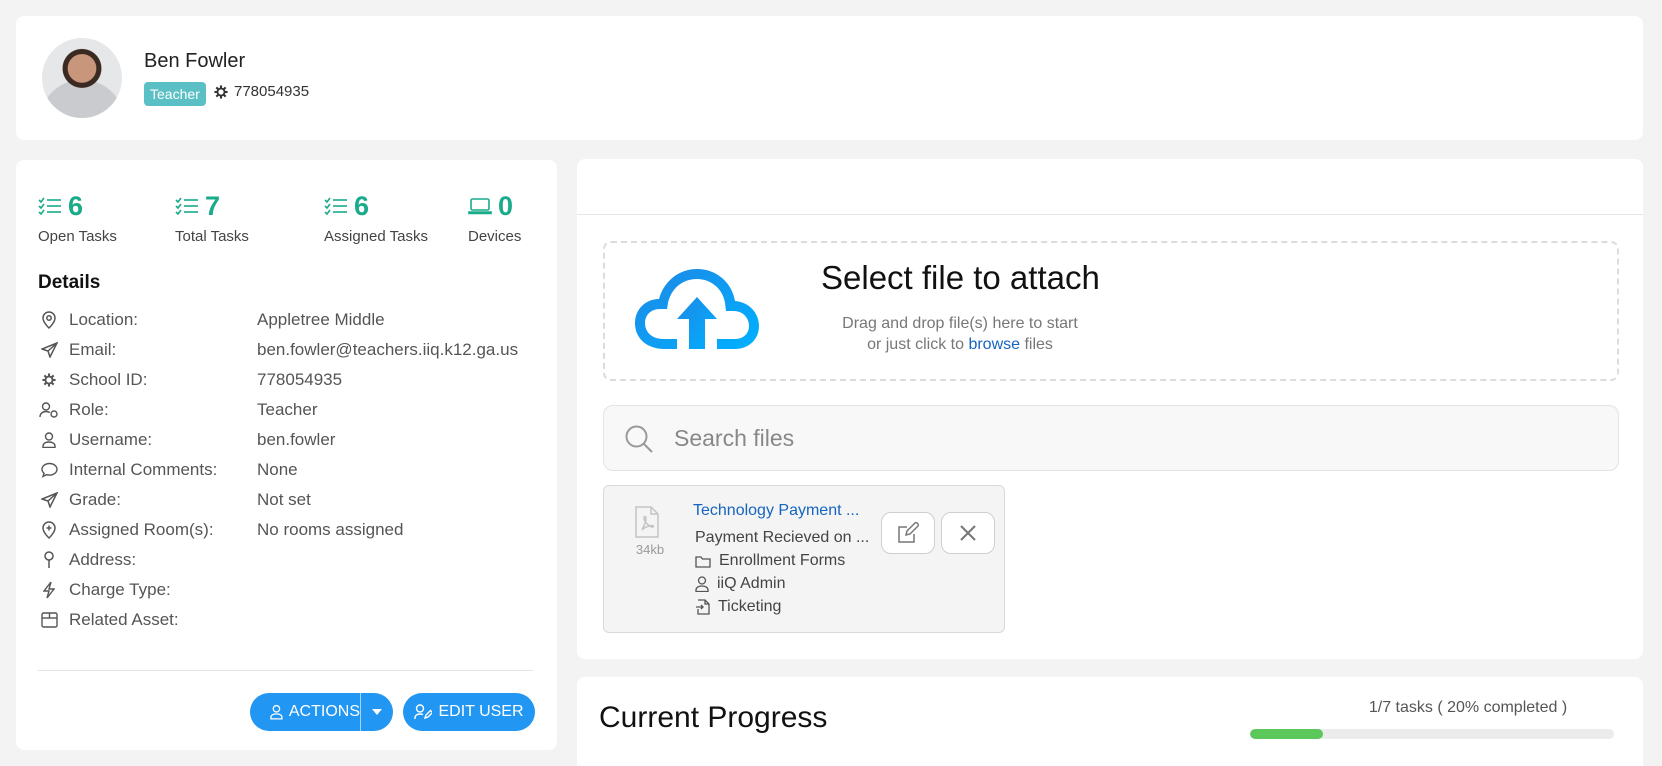 This screenshot has width=1662, height=766. I want to click on file-import-icon, so click(703, 607).